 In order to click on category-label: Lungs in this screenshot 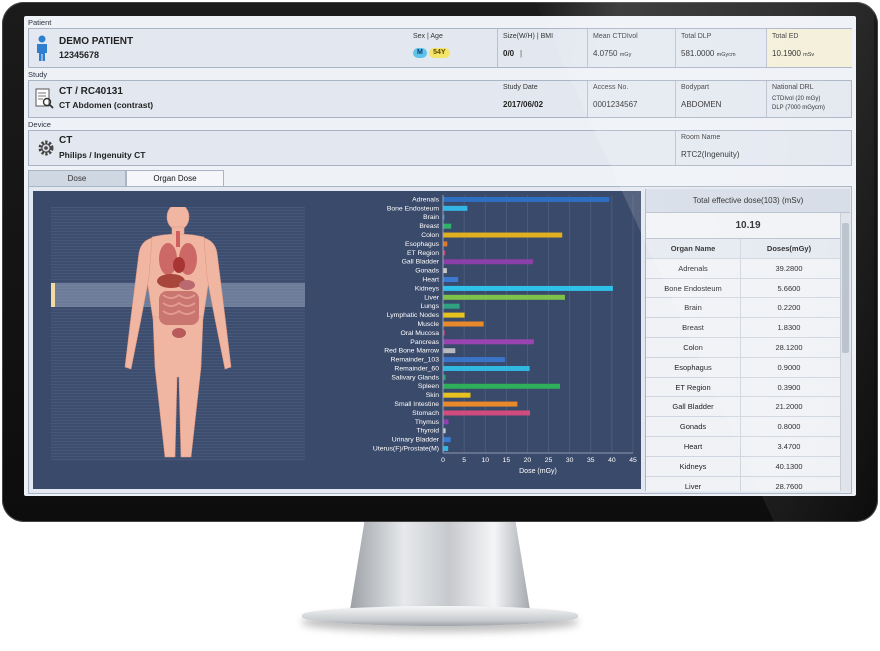, I will do `click(429, 306)`.